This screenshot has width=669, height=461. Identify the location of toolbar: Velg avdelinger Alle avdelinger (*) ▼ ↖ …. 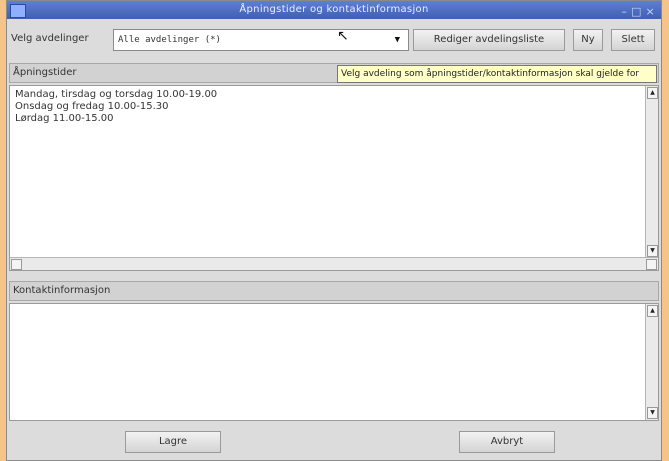
(334, 39).